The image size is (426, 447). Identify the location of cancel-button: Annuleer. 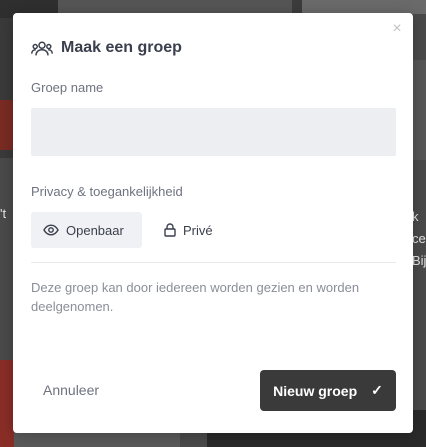
(71, 390).